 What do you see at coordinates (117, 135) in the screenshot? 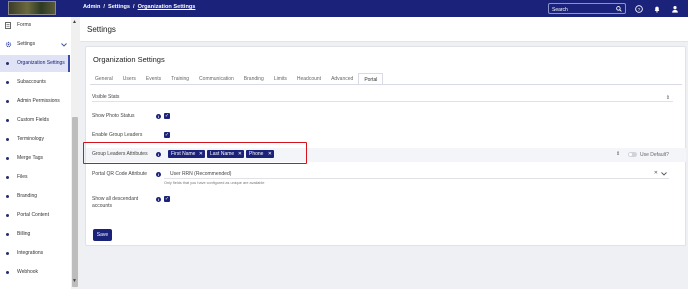
I see `enable-group-leaders-label: Enable Group Leaders` at bounding box center [117, 135].